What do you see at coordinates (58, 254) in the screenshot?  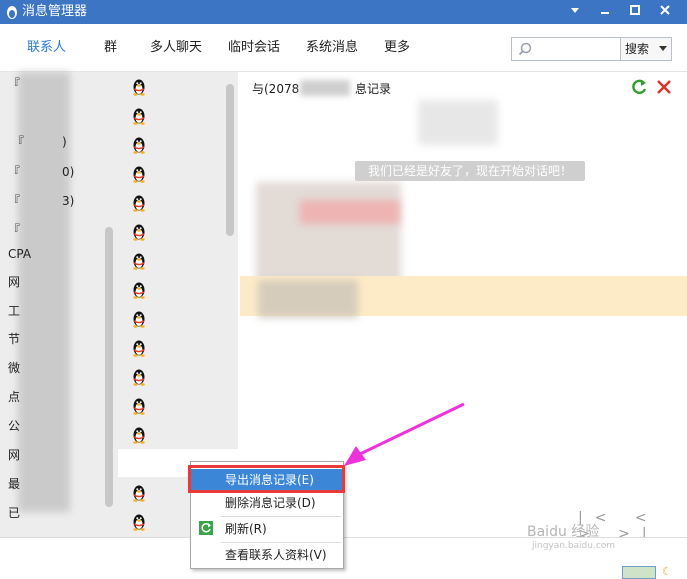 I see `group-item: CPA` at bounding box center [58, 254].